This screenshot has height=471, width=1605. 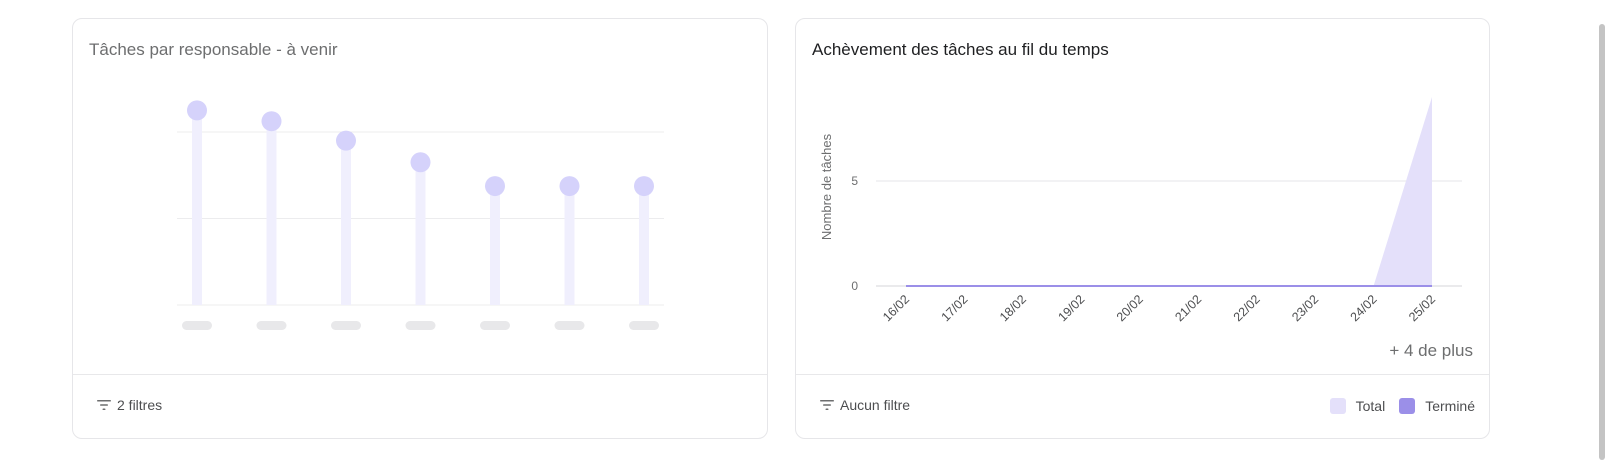 I want to click on y-axis-label: Nombre de tâches, so click(x=826, y=186).